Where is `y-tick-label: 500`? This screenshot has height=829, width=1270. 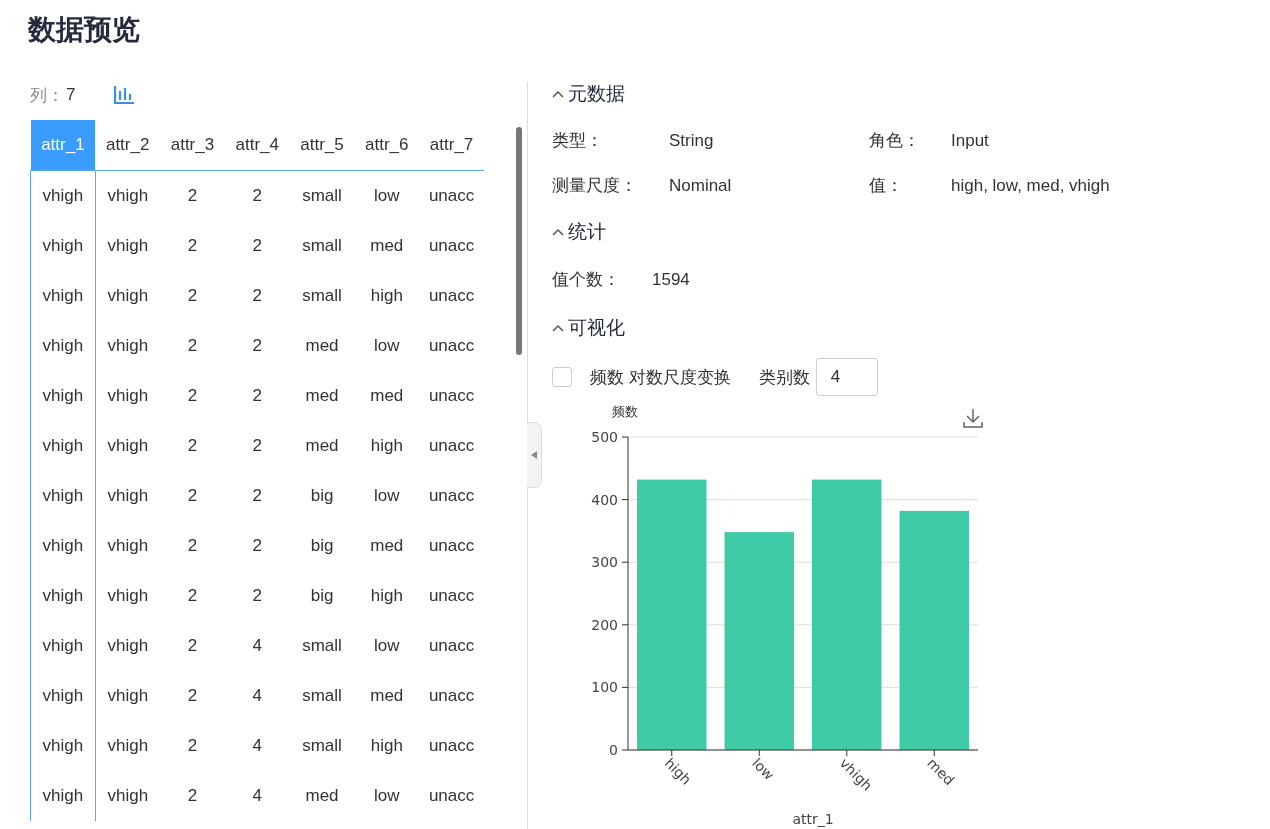 y-tick-label: 500 is located at coordinates (604, 437).